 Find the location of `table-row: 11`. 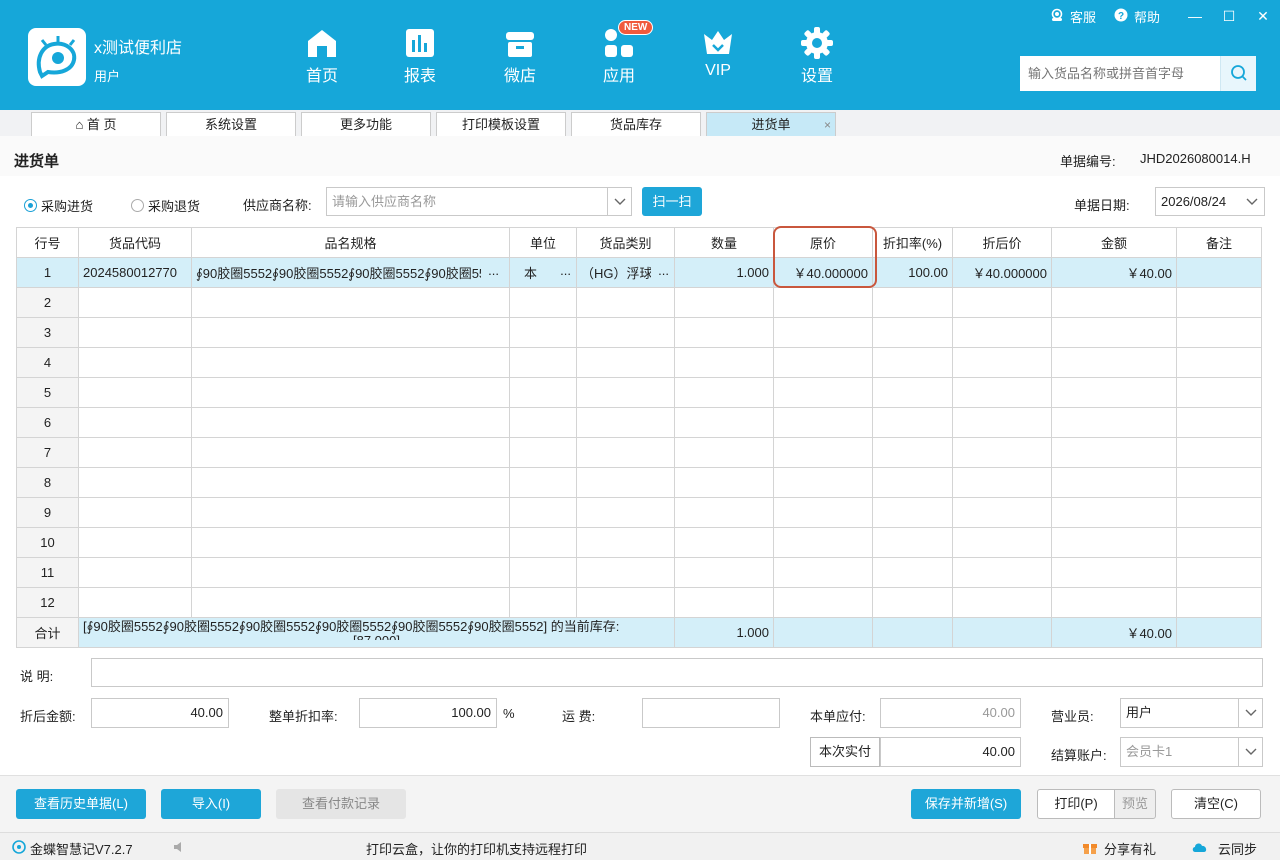

table-row: 11 is located at coordinates (639, 572).